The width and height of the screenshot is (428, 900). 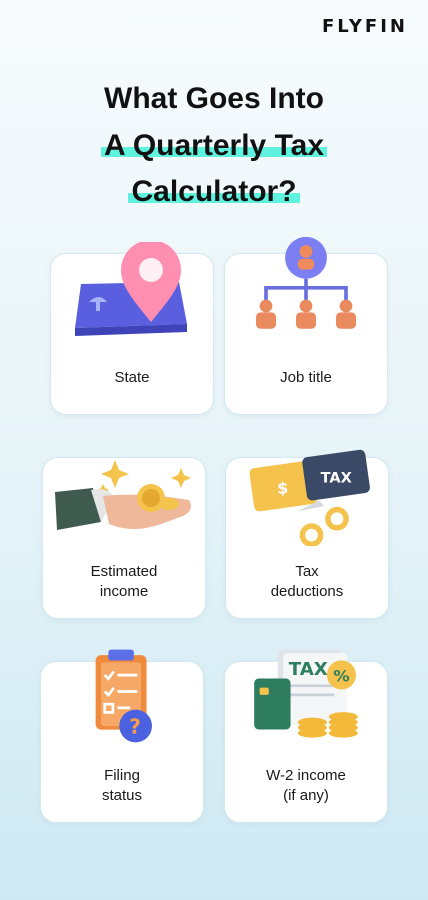 I want to click on title-line-2: A Quarterly Tax, so click(x=214, y=145).